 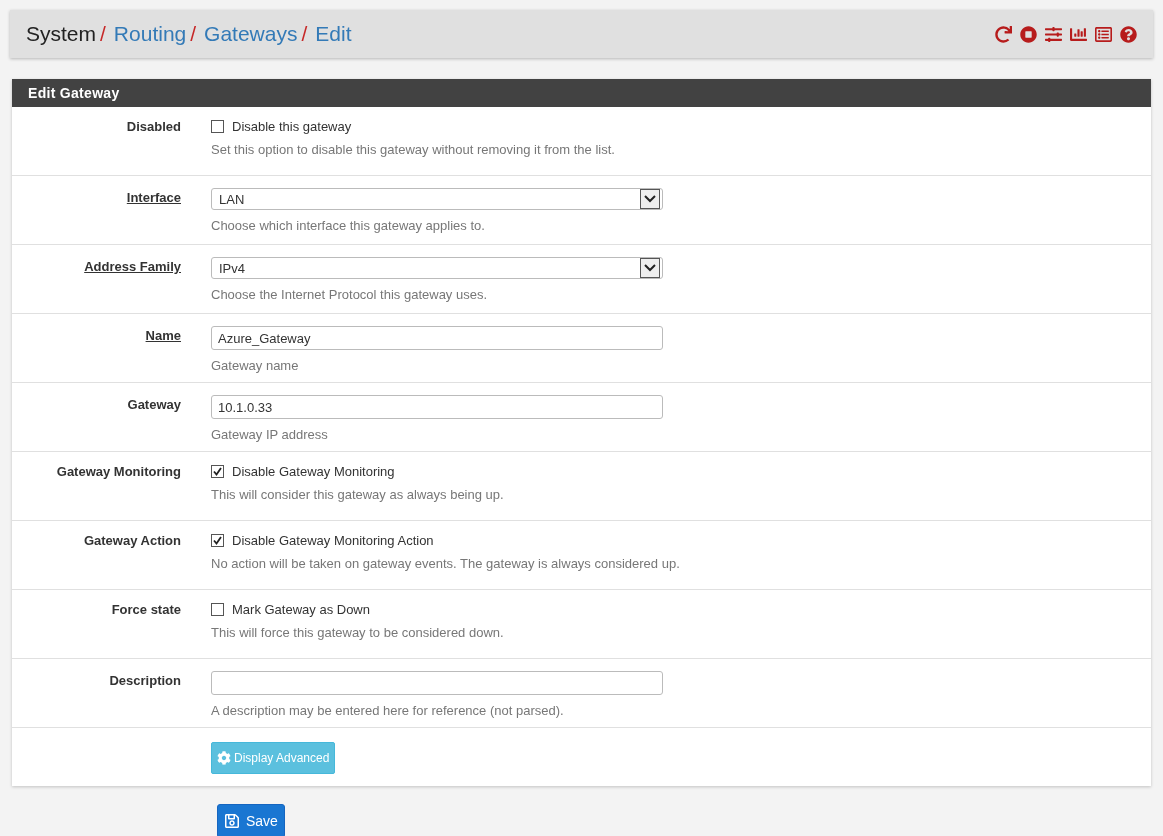 What do you see at coordinates (581, 93) in the screenshot?
I see `panel-title: Edit Gateway` at bounding box center [581, 93].